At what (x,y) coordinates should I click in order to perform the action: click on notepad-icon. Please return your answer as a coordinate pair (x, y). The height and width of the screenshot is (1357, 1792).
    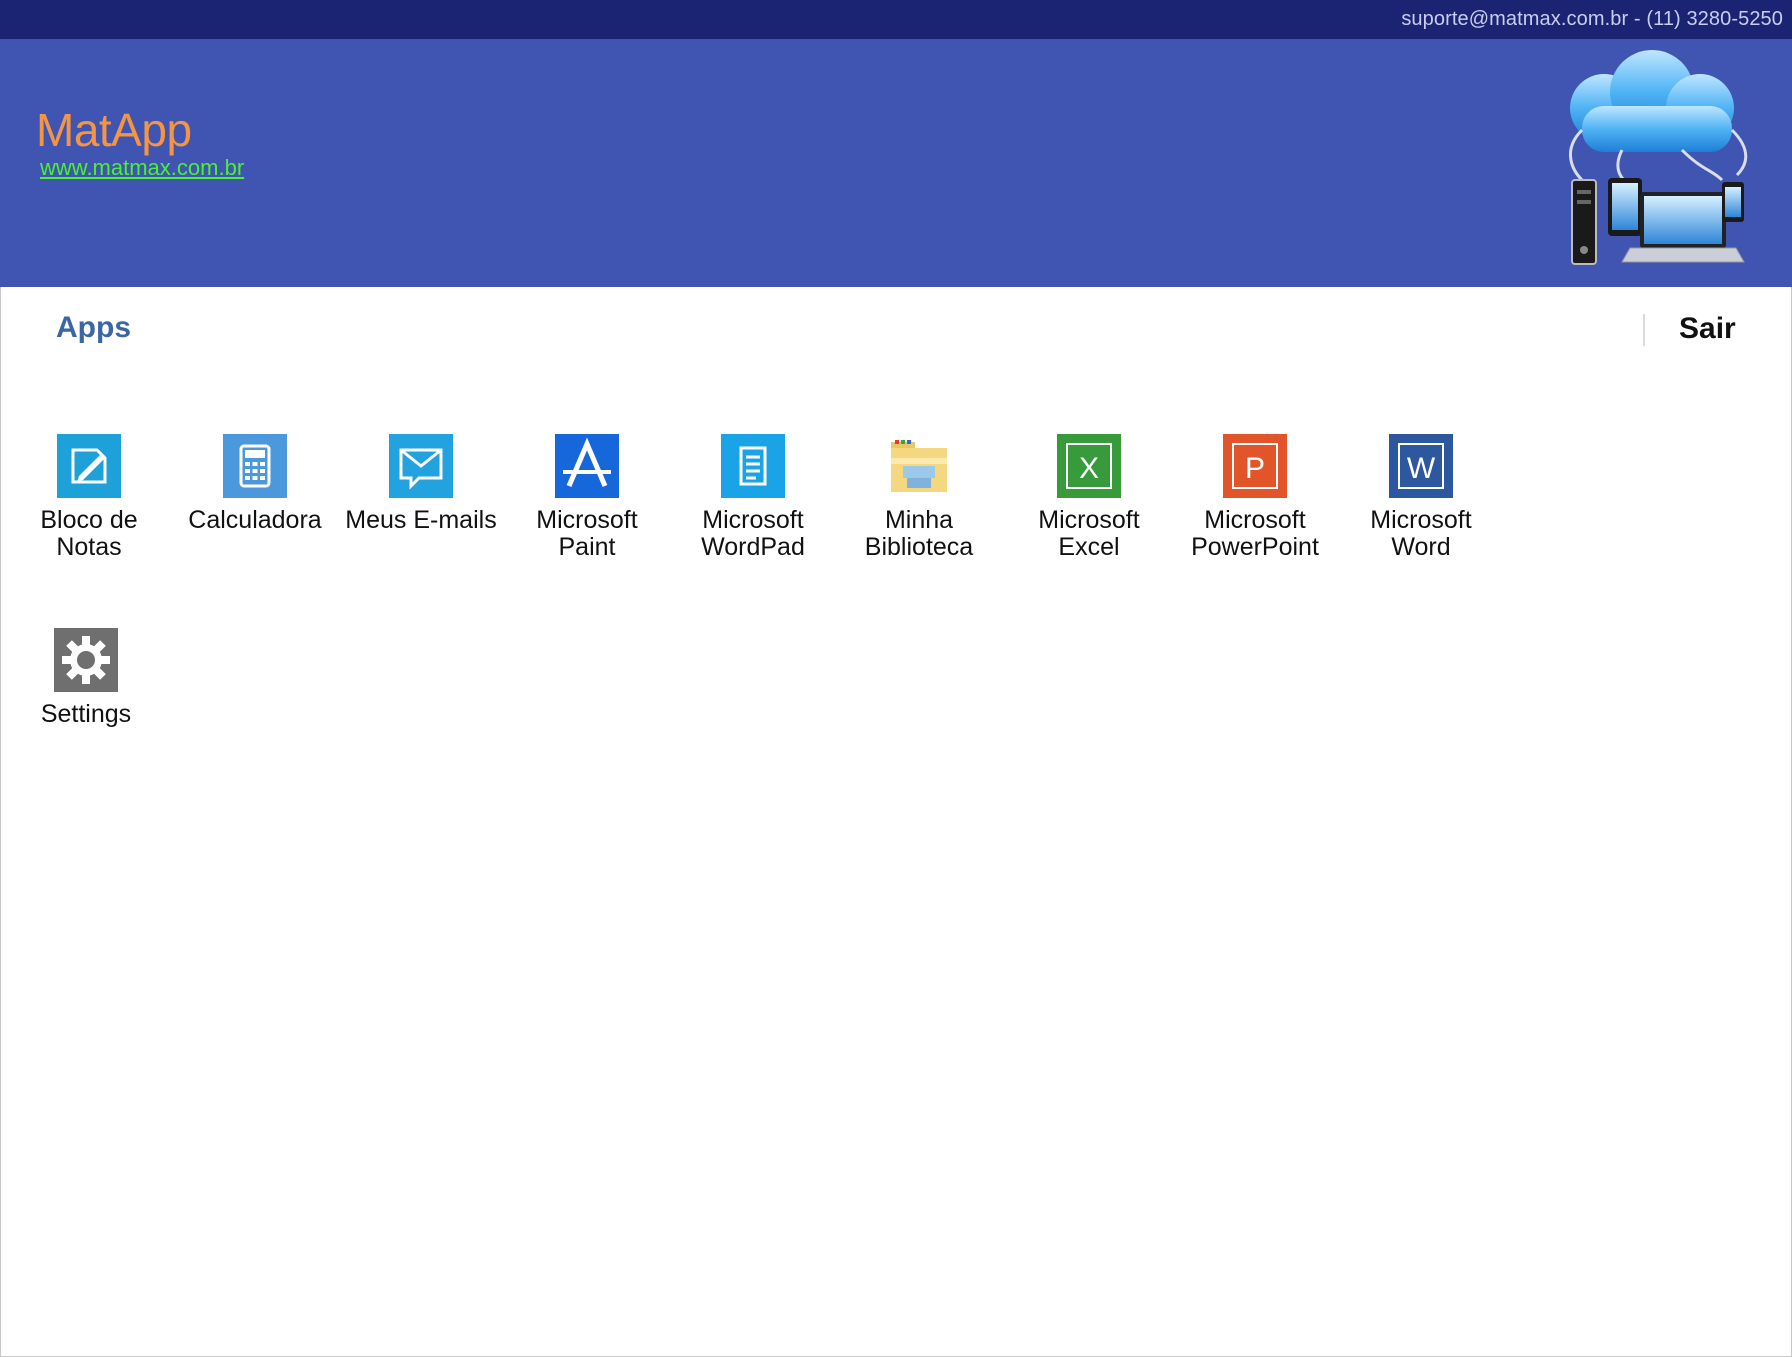
    Looking at the image, I should click on (89, 466).